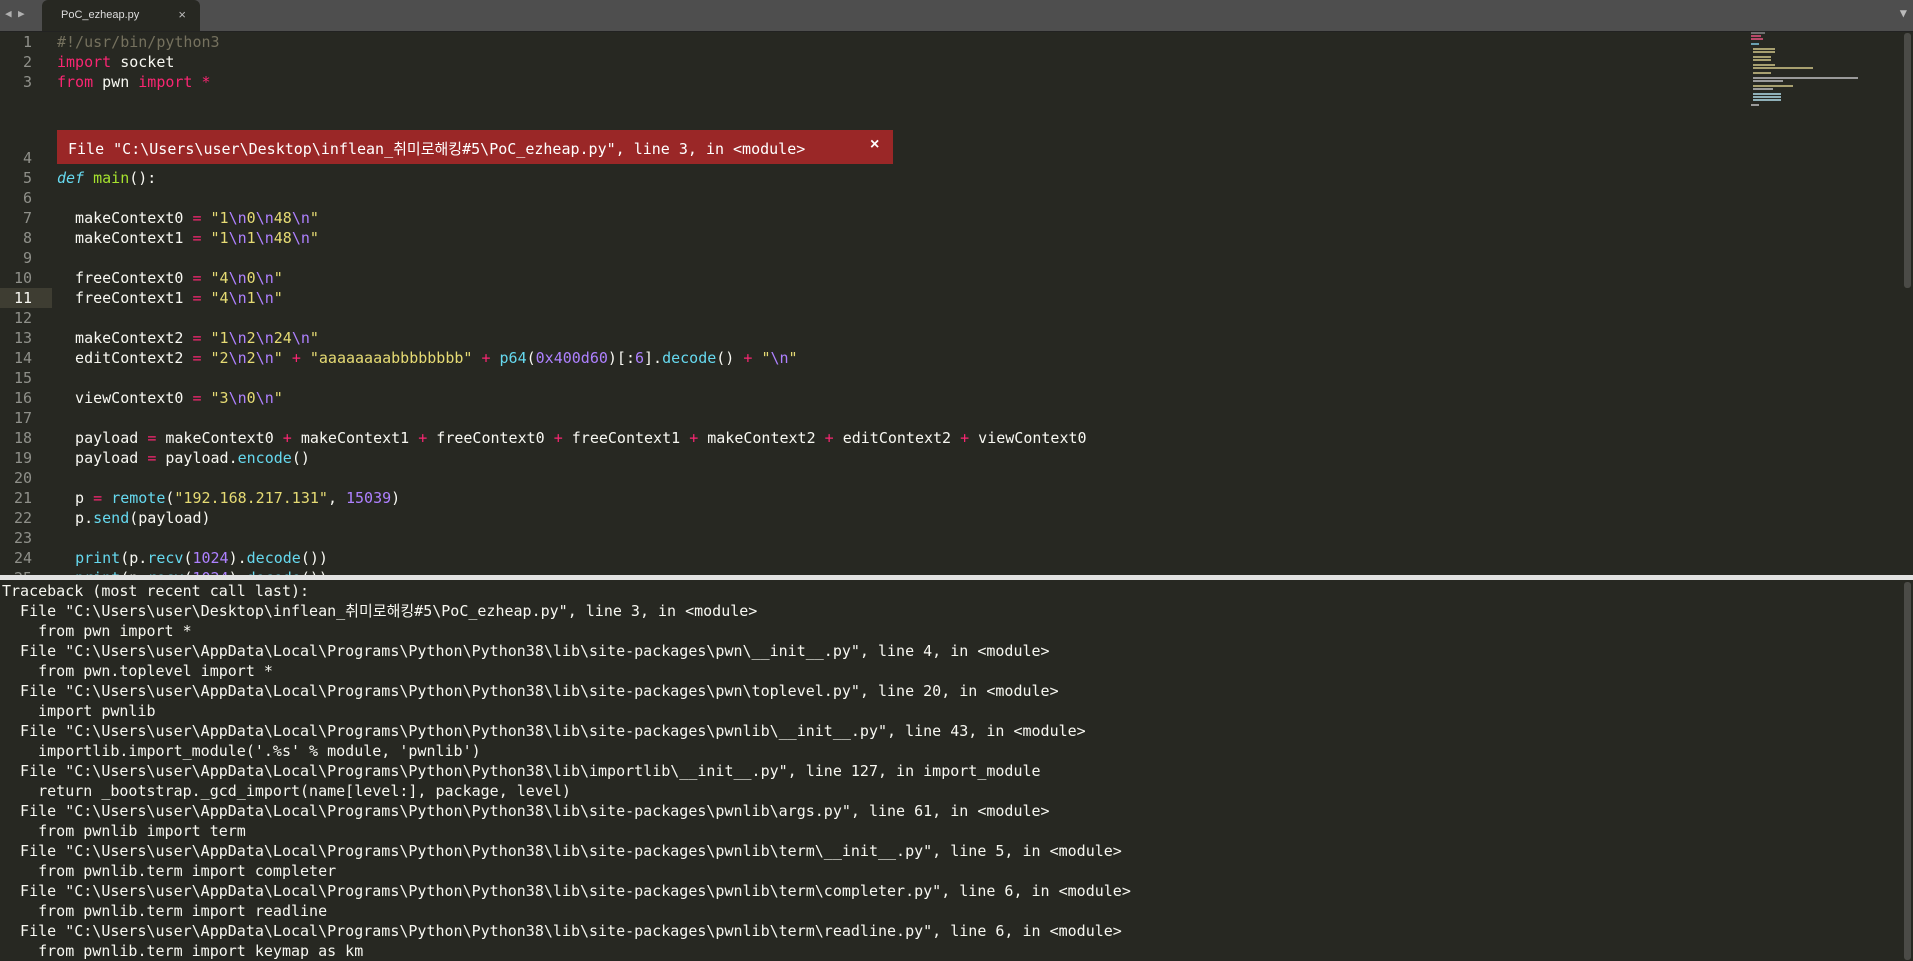 The width and height of the screenshot is (1913, 961). What do you see at coordinates (1903, 13) in the screenshot?
I see `tab-menu-icon: ▼` at bounding box center [1903, 13].